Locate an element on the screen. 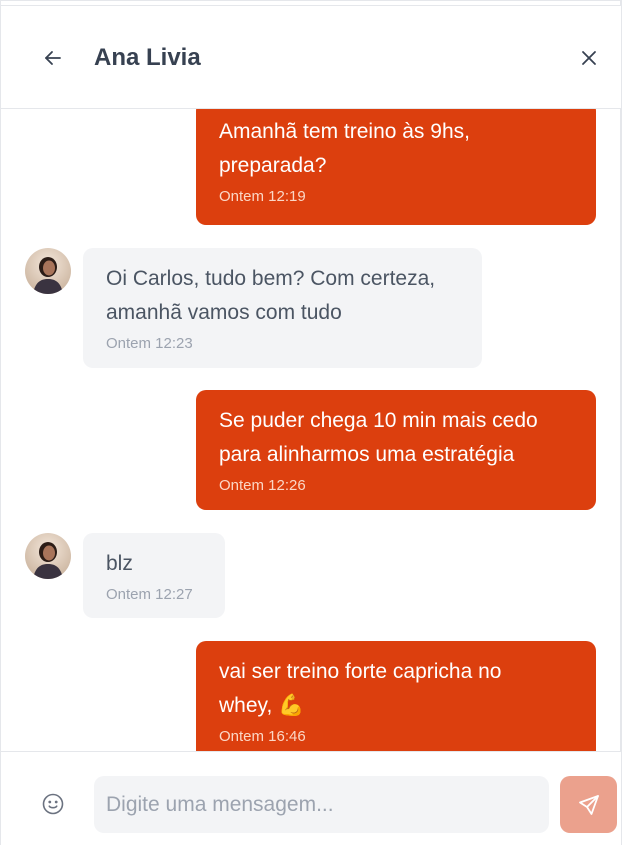 The height and width of the screenshot is (845, 622). message-line: whey, 💪 is located at coordinates (262, 705).